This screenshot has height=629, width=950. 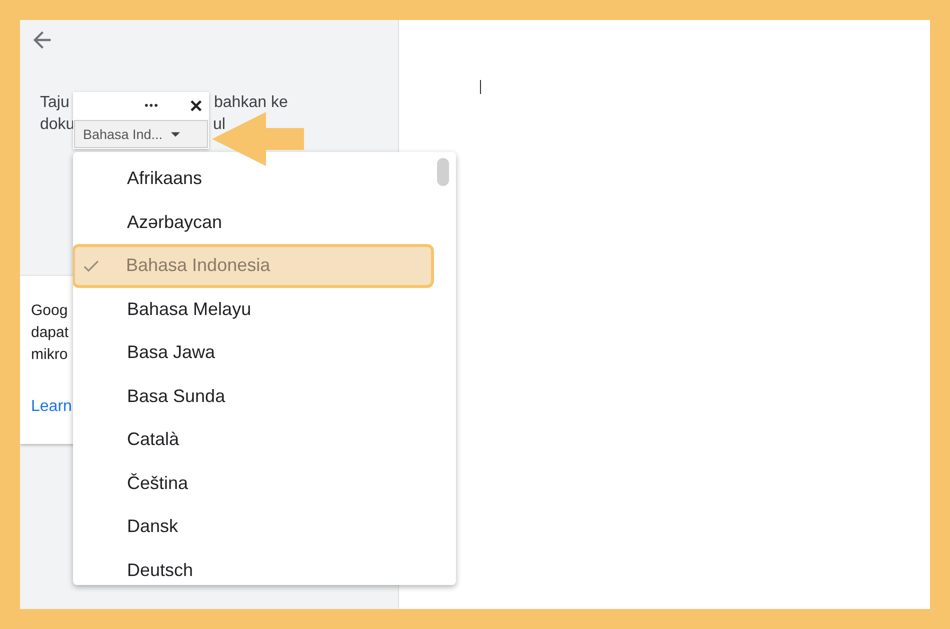 What do you see at coordinates (254, 566) in the screenshot?
I see `language-option: Deutsch` at bounding box center [254, 566].